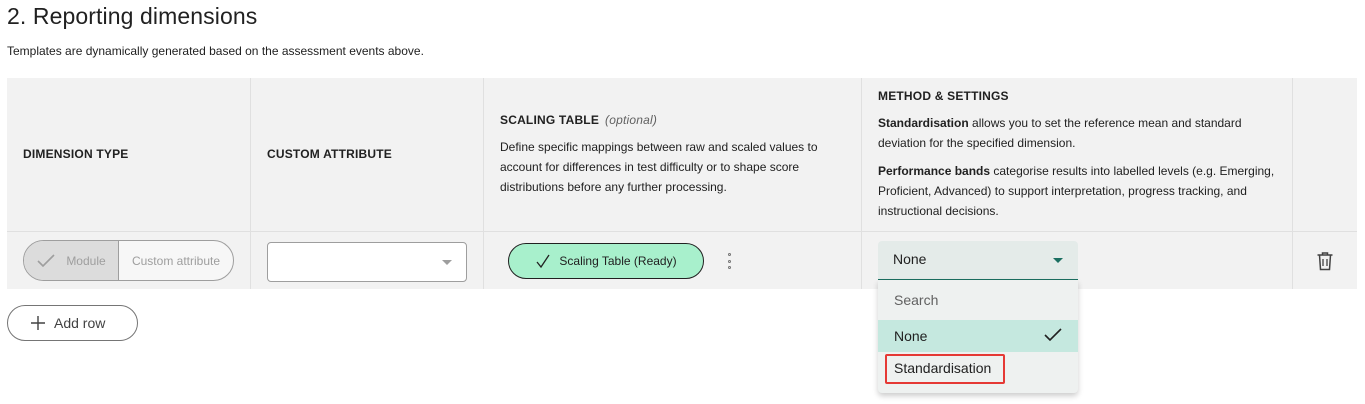 The image size is (1365, 404). I want to click on module-option-label: Module, so click(86, 260).